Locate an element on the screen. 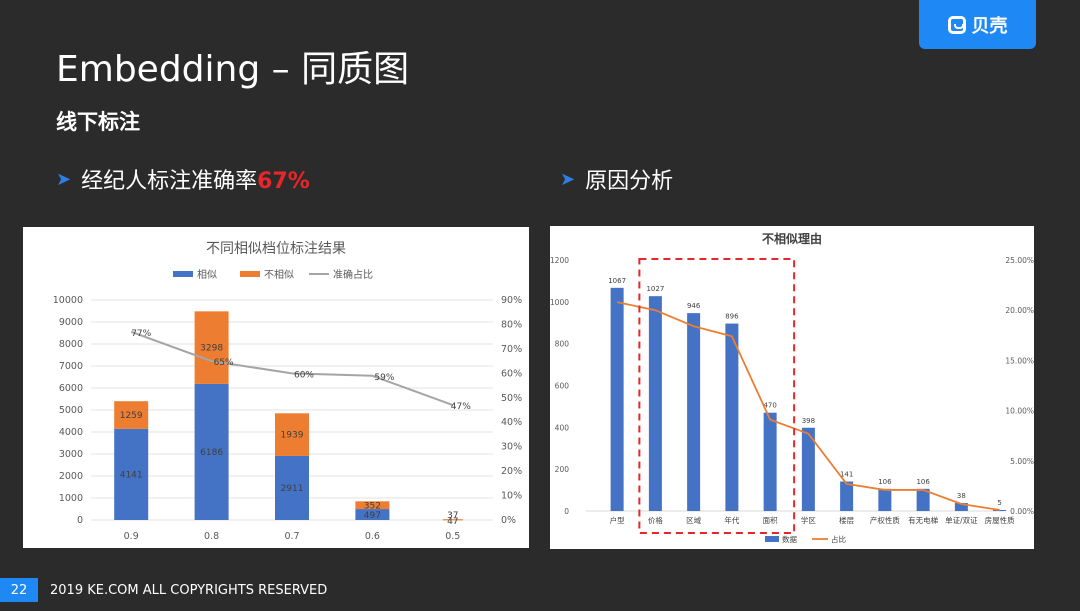 This screenshot has width=1080, height=611. x-tick-label: 产权性质 is located at coordinates (885, 520).